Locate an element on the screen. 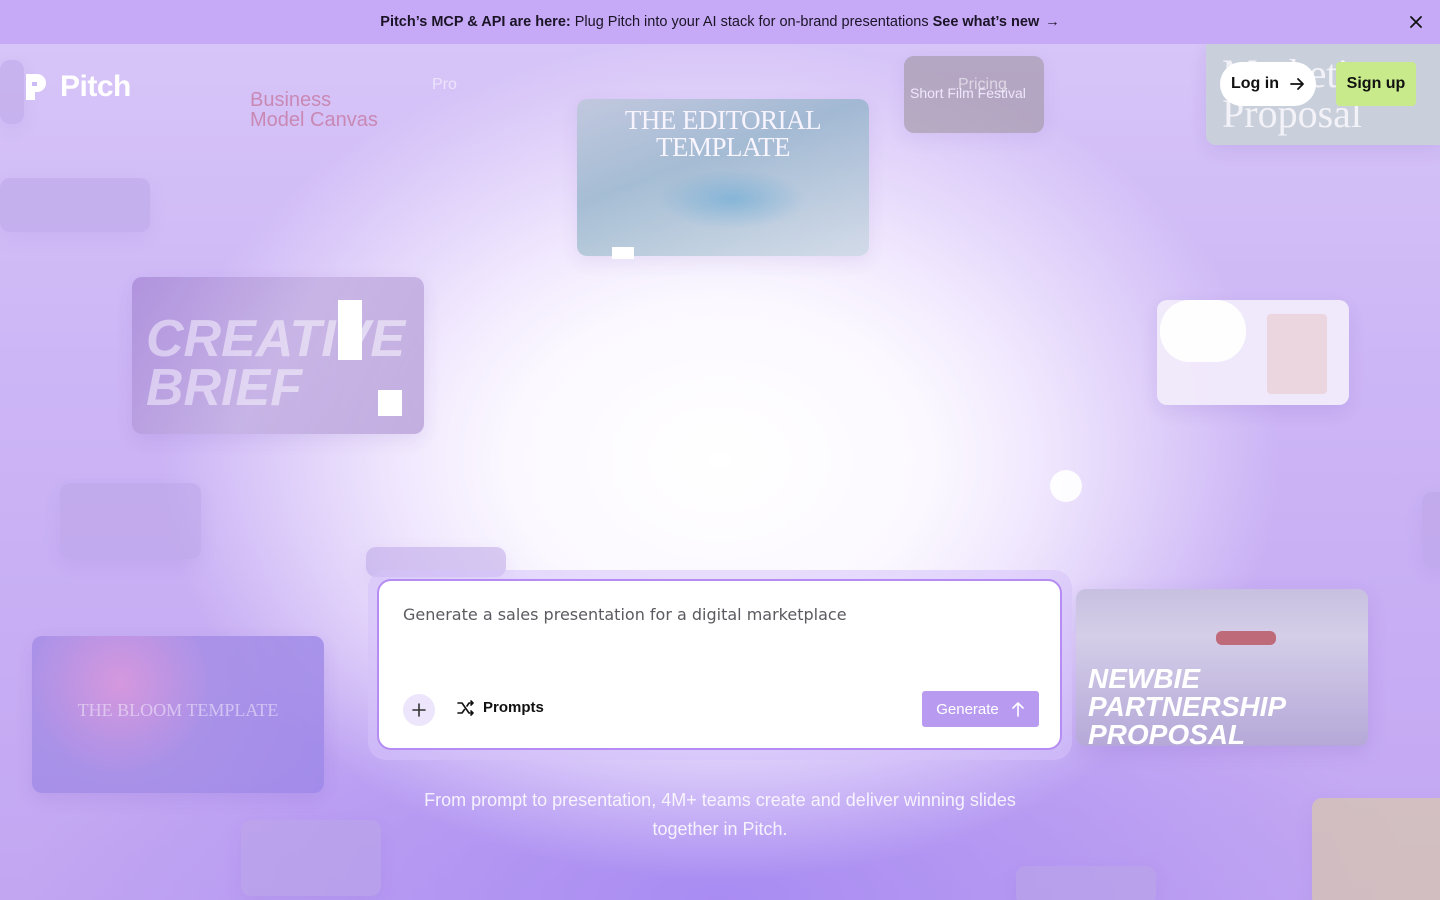 This screenshot has height=900, width=1440. template-title: NEWBIE PARTNERSHIP PROPOSAL is located at coordinates (1187, 705).